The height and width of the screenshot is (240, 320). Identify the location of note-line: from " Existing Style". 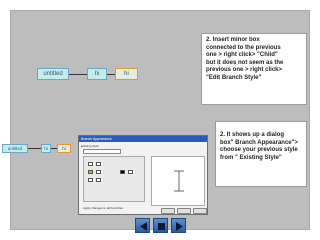
(251, 157).